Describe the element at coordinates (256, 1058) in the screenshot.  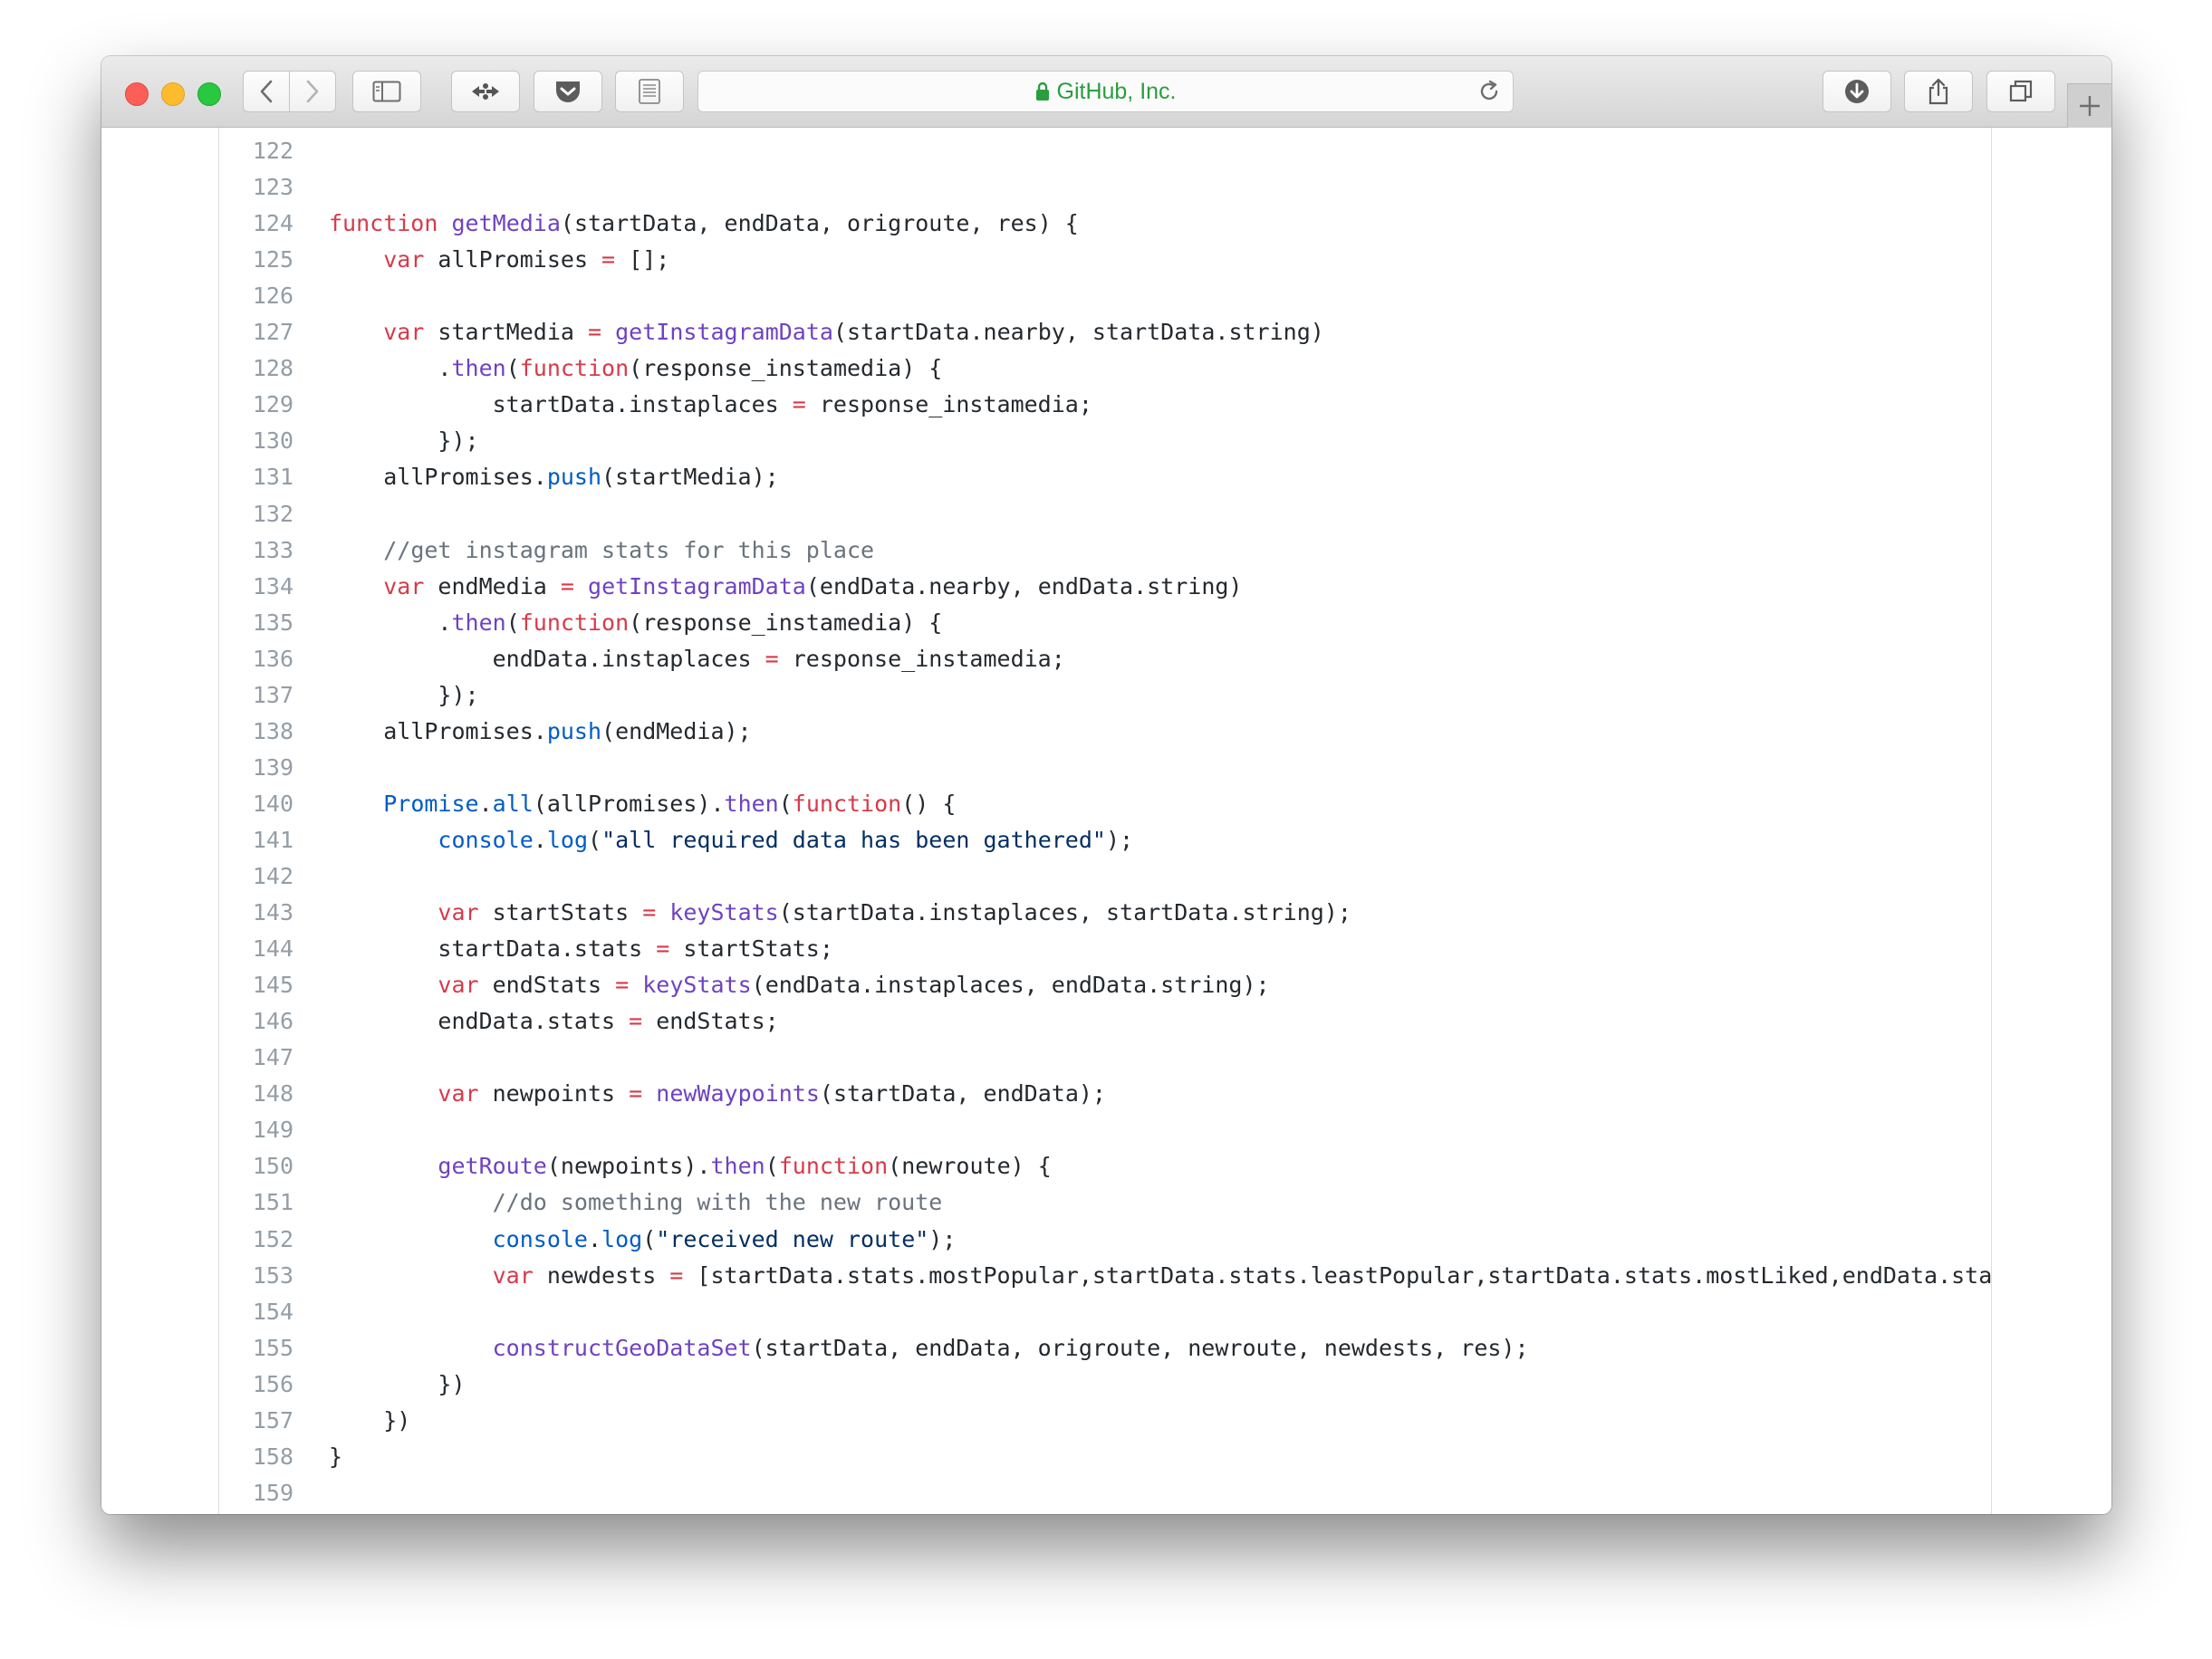
I see `line-number: 147` at that location.